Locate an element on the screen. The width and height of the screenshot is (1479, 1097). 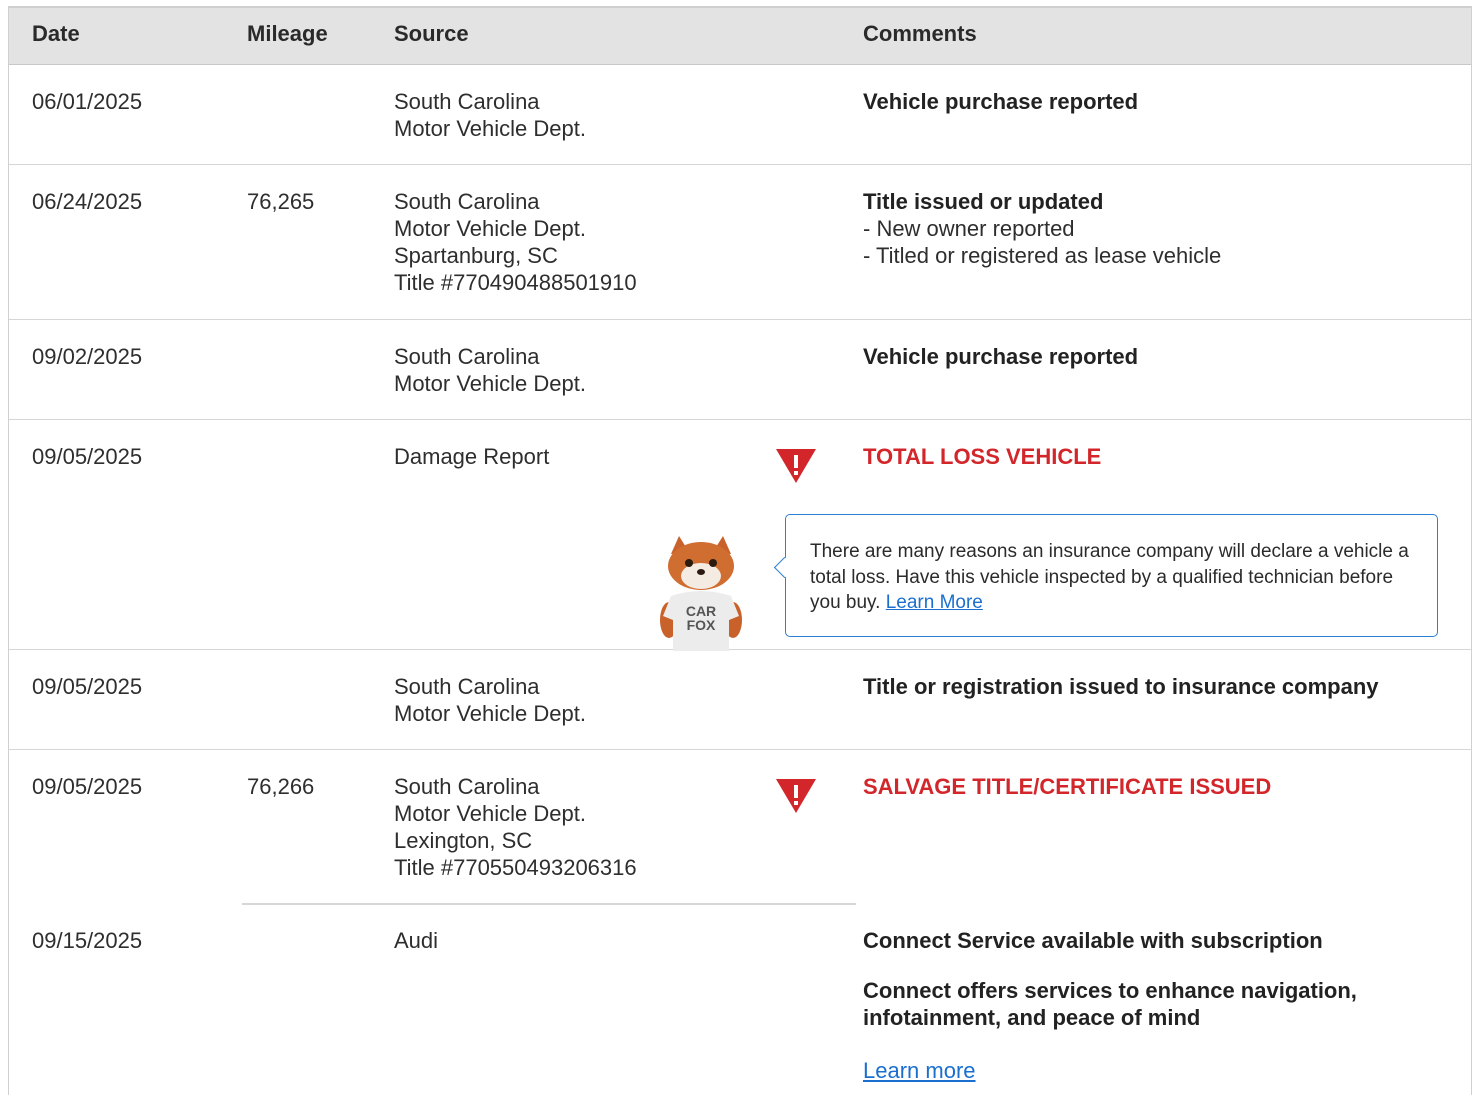
header-comments: Comments is located at coordinates (920, 33).